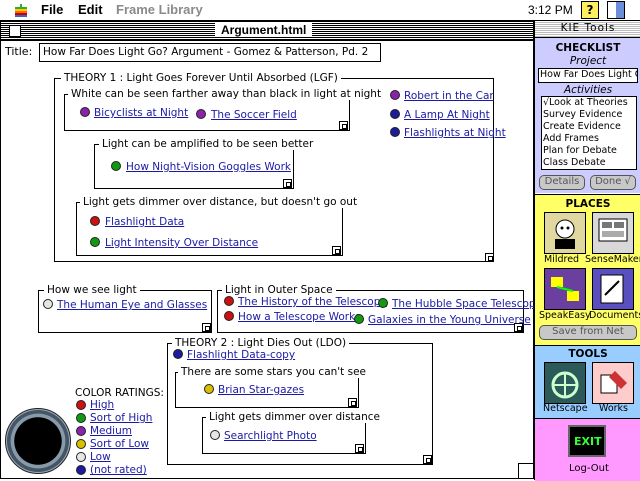 The image size is (640, 481). Describe the element at coordinates (562, 182) in the screenshot. I see `details-button: Details` at that location.